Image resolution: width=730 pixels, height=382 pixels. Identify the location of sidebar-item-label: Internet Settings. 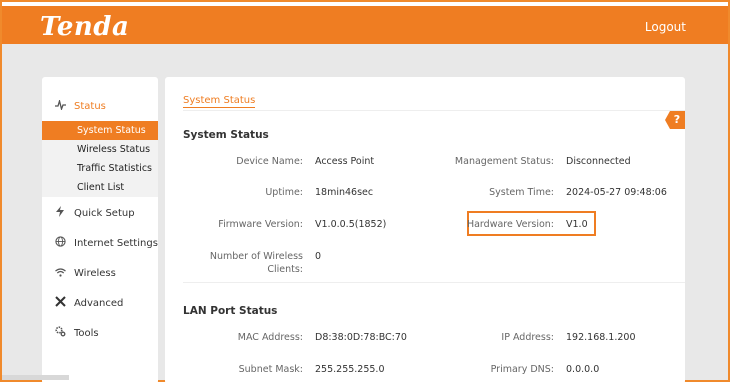
(116, 243).